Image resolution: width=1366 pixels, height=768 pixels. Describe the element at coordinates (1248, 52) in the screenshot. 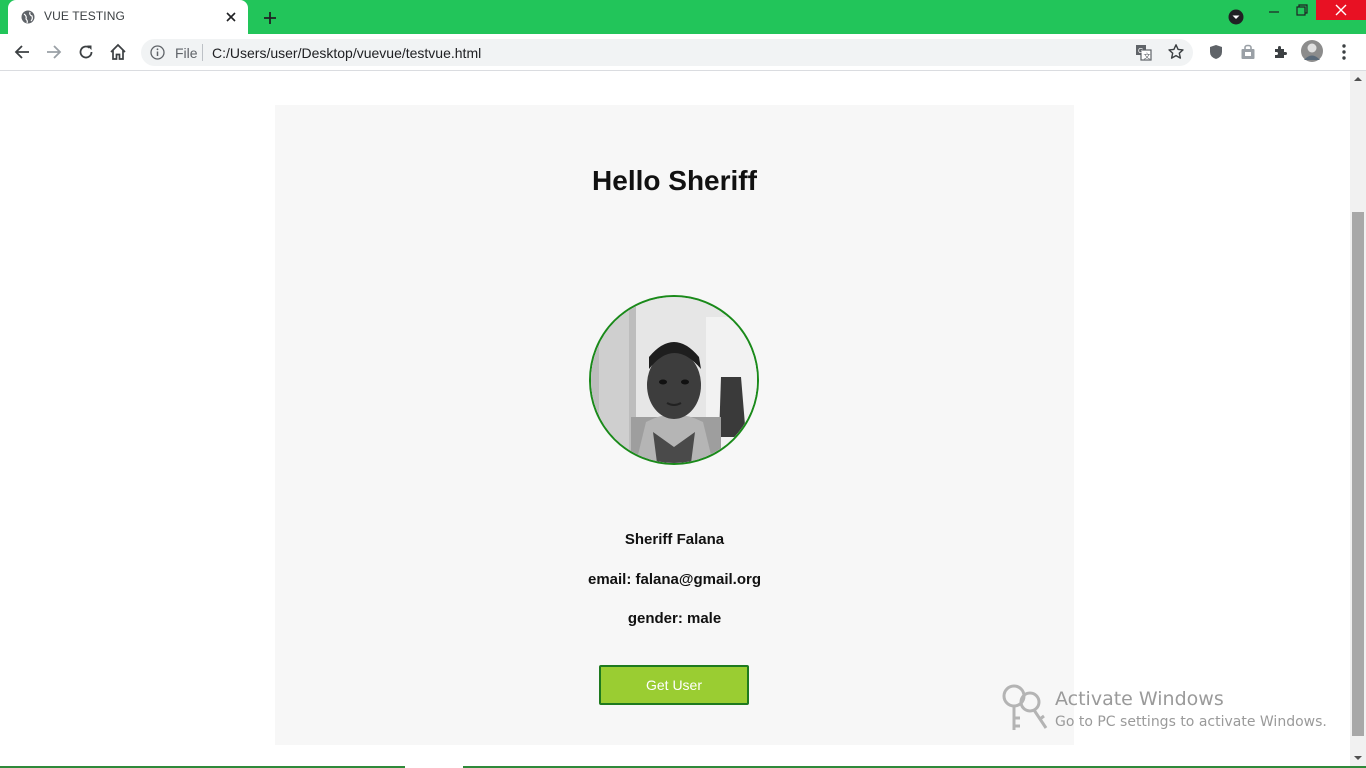

I see `lock-icon` at that location.